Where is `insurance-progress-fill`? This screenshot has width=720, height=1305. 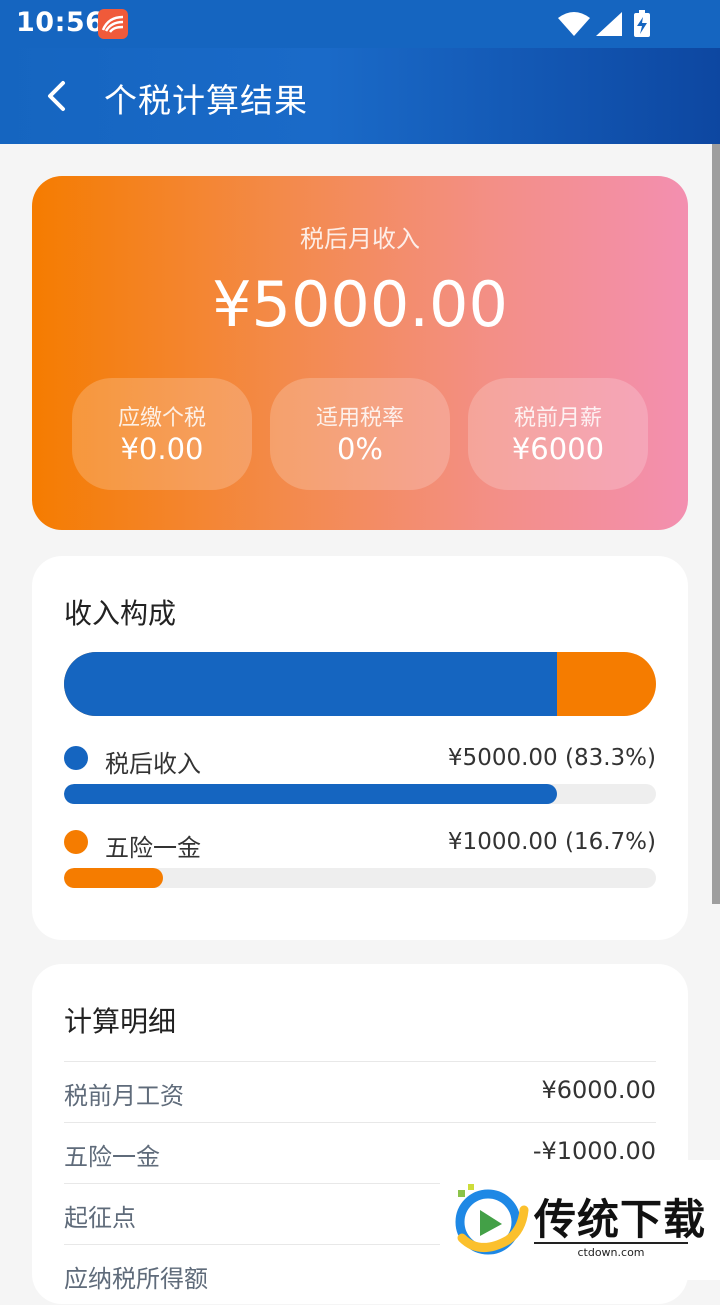 insurance-progress-fill is located at coordinates (113, 878).